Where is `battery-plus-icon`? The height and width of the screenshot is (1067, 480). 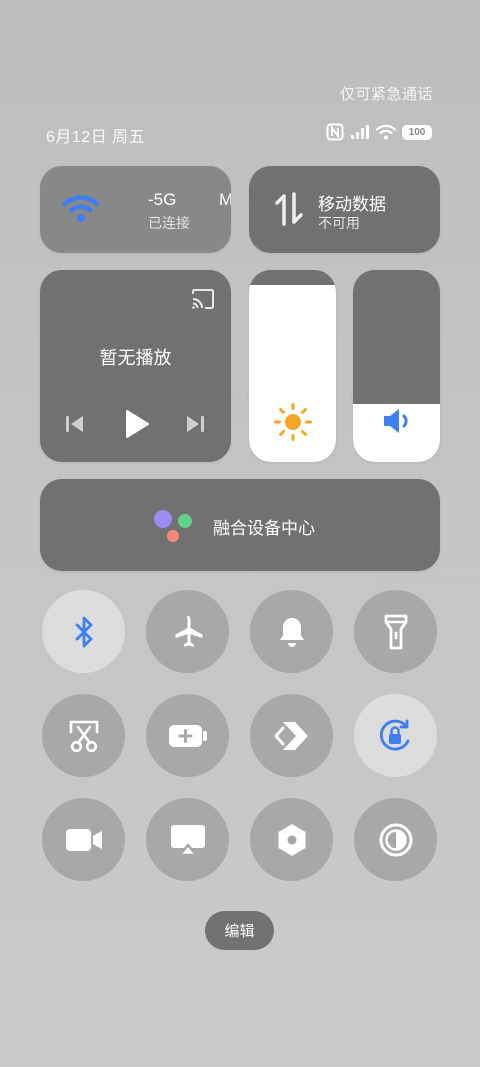
battery-plus-icon is located at coordinates (187, 735).